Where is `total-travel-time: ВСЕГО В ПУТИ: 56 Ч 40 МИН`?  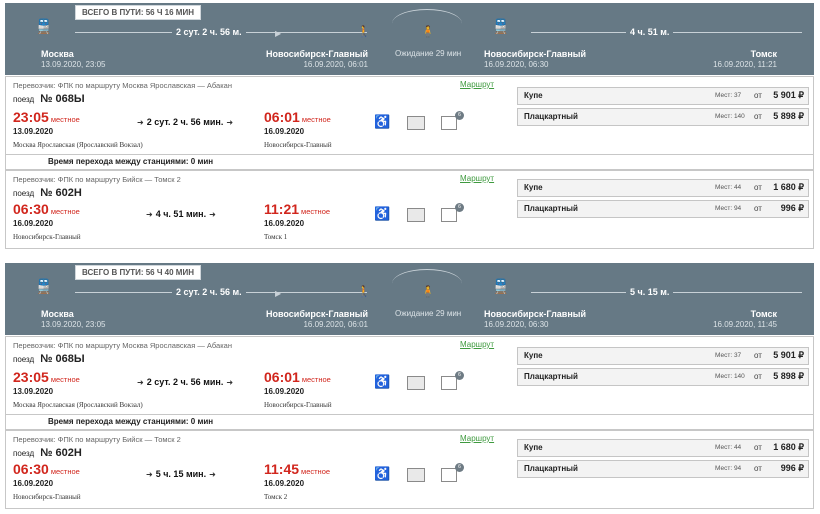
total-travel-time: ВСЕГО В ПУТИ: 56 Ч 40 МИН is located at coordinates (138, 272).